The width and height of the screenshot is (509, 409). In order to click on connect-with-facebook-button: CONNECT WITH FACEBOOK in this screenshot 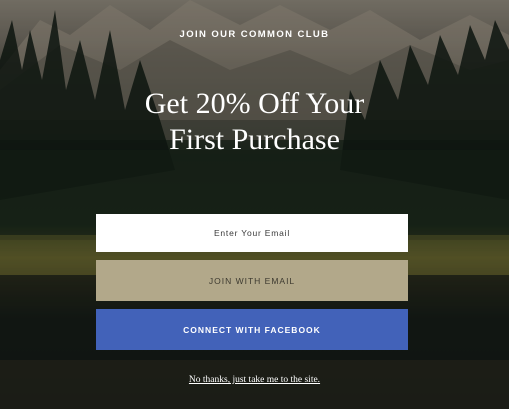, I will do `click(252, 329)`.